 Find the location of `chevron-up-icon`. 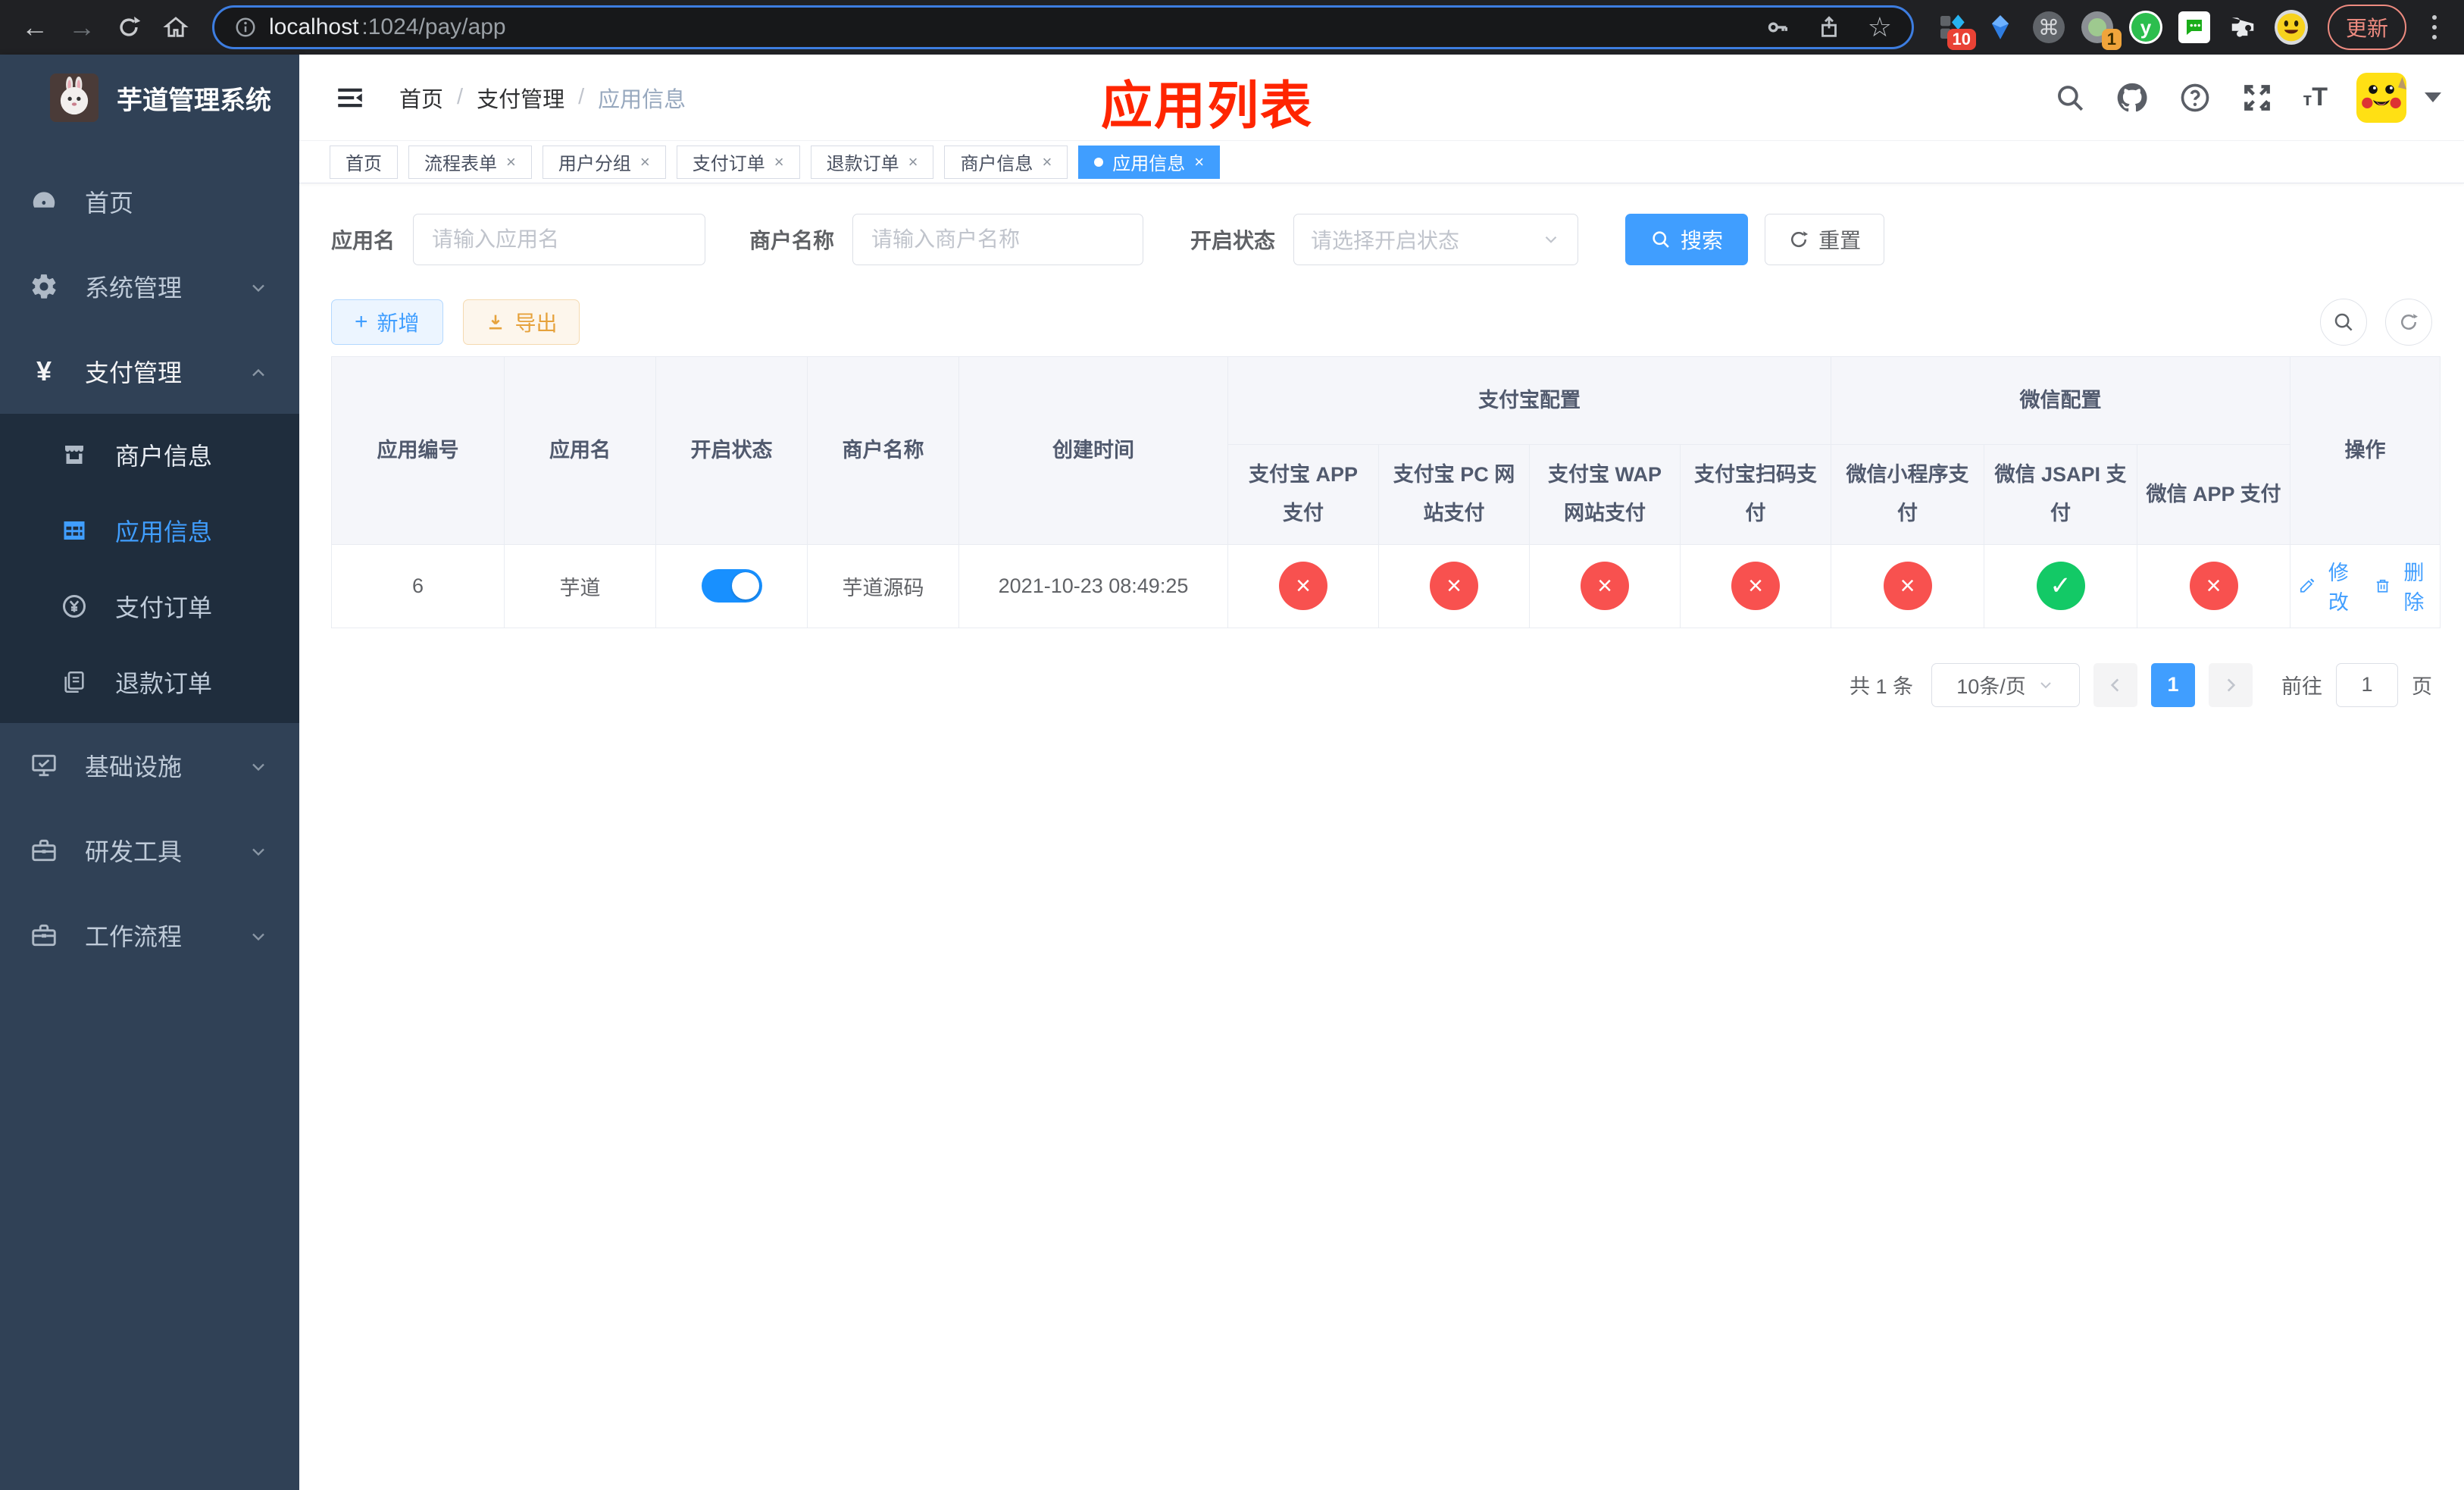

chevron-up-icon is located at coordinates (258, 372).